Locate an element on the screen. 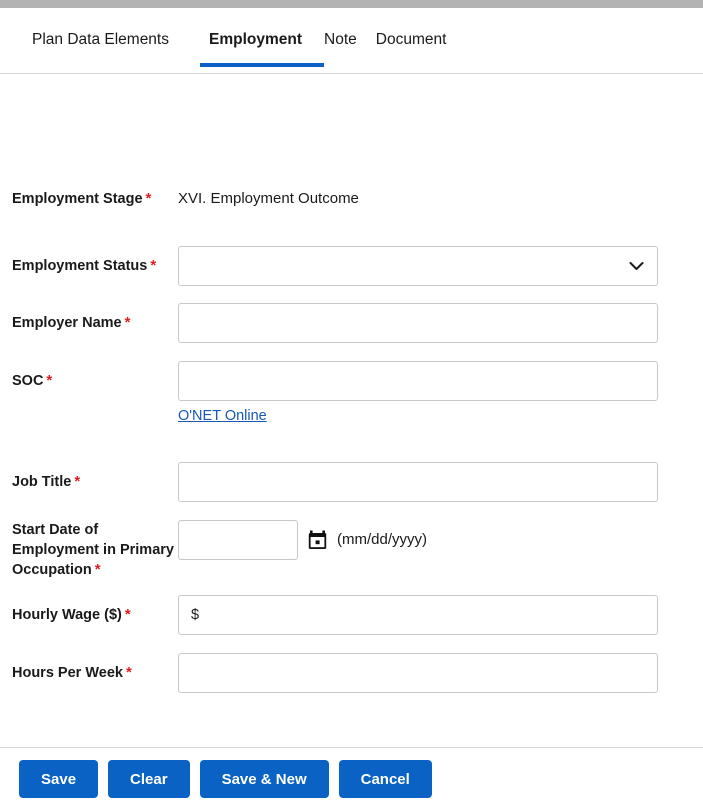  employment-status-select is located at coordinates (418, 266).